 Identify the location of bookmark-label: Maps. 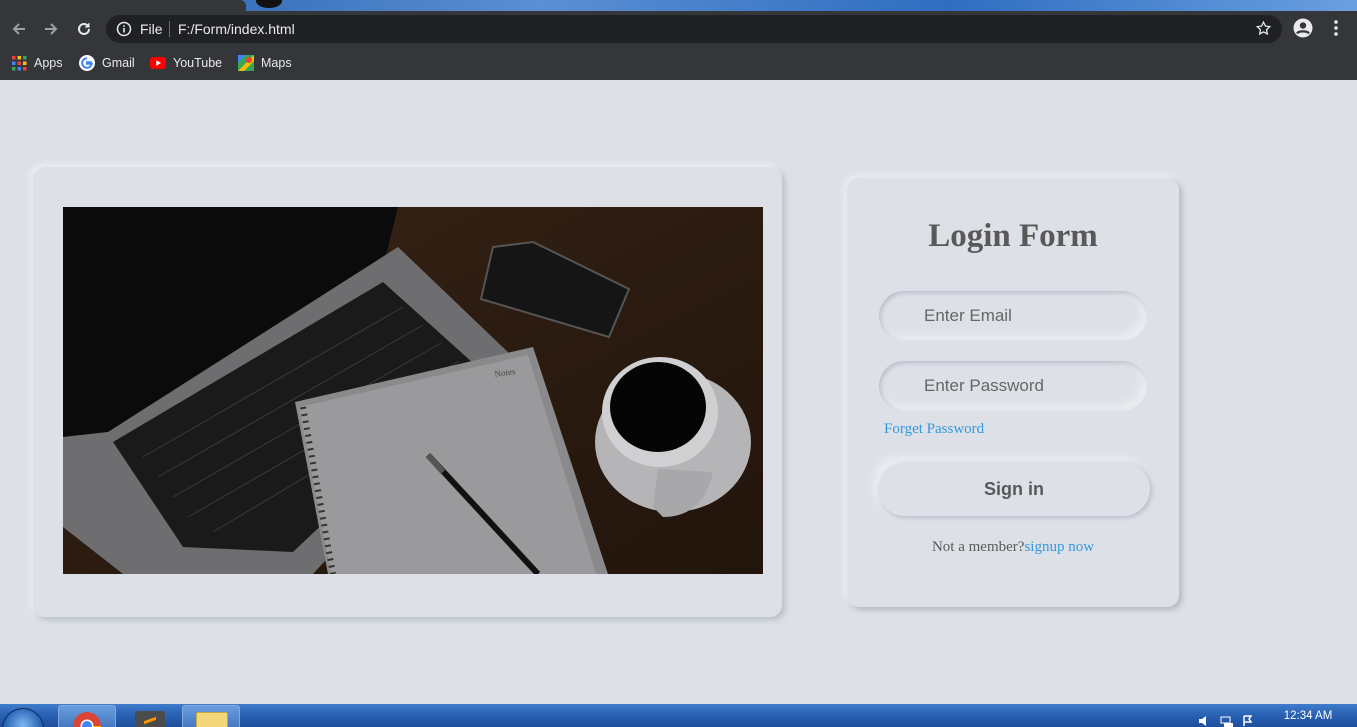
(276, 63).